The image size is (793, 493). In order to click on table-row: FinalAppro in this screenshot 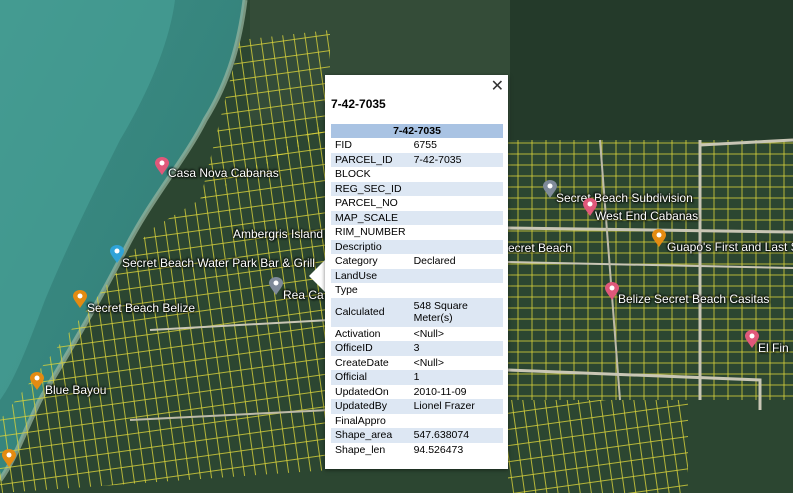, I will do `click(417, 421)`.